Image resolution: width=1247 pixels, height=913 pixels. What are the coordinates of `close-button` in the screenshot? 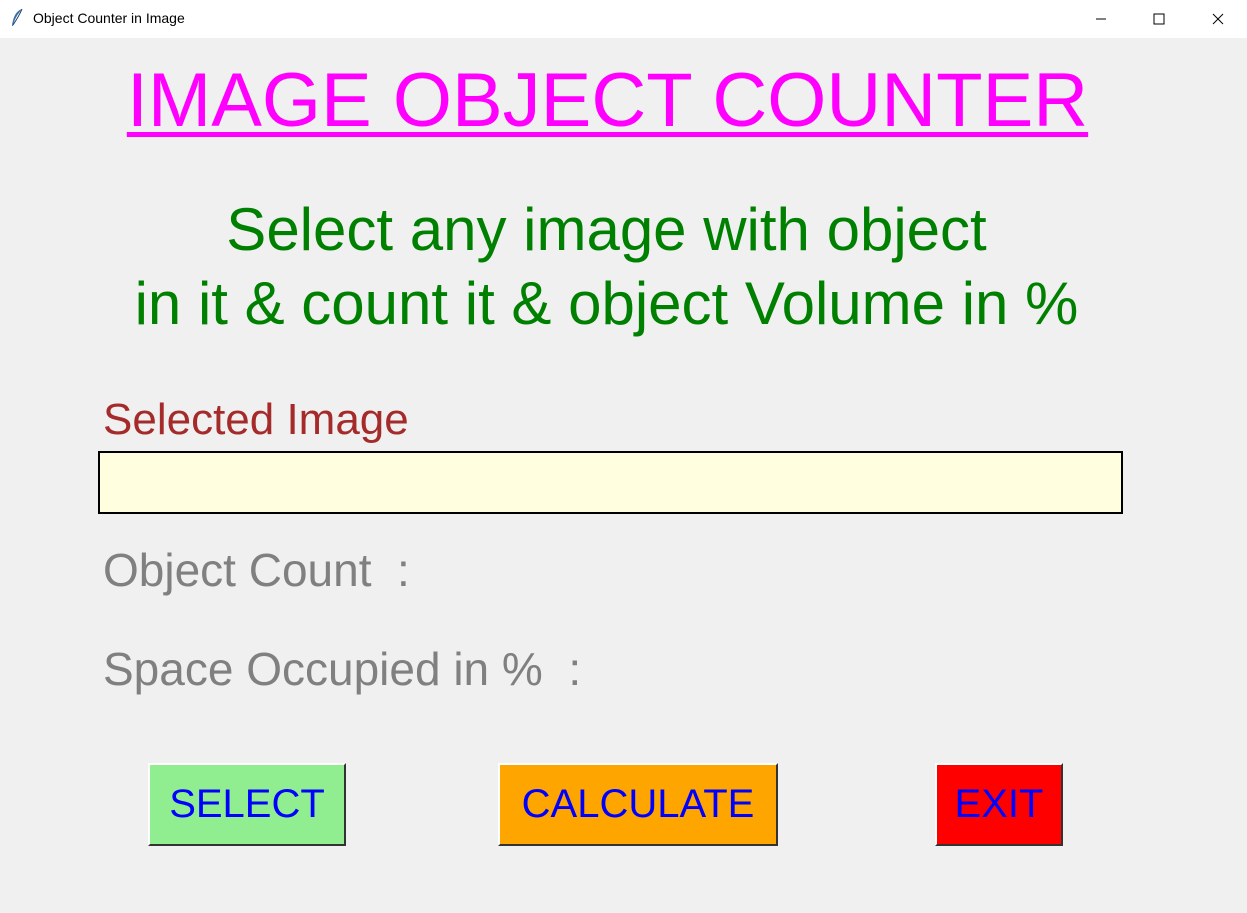 It's located at (1218, 19).